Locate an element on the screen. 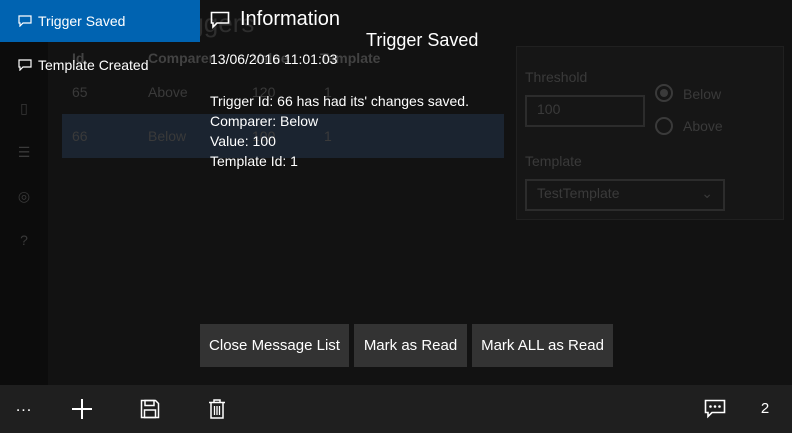 The width and height of the screenshot is (792, 433). threshold-label: Threshold is located at coordinates (556, 77).